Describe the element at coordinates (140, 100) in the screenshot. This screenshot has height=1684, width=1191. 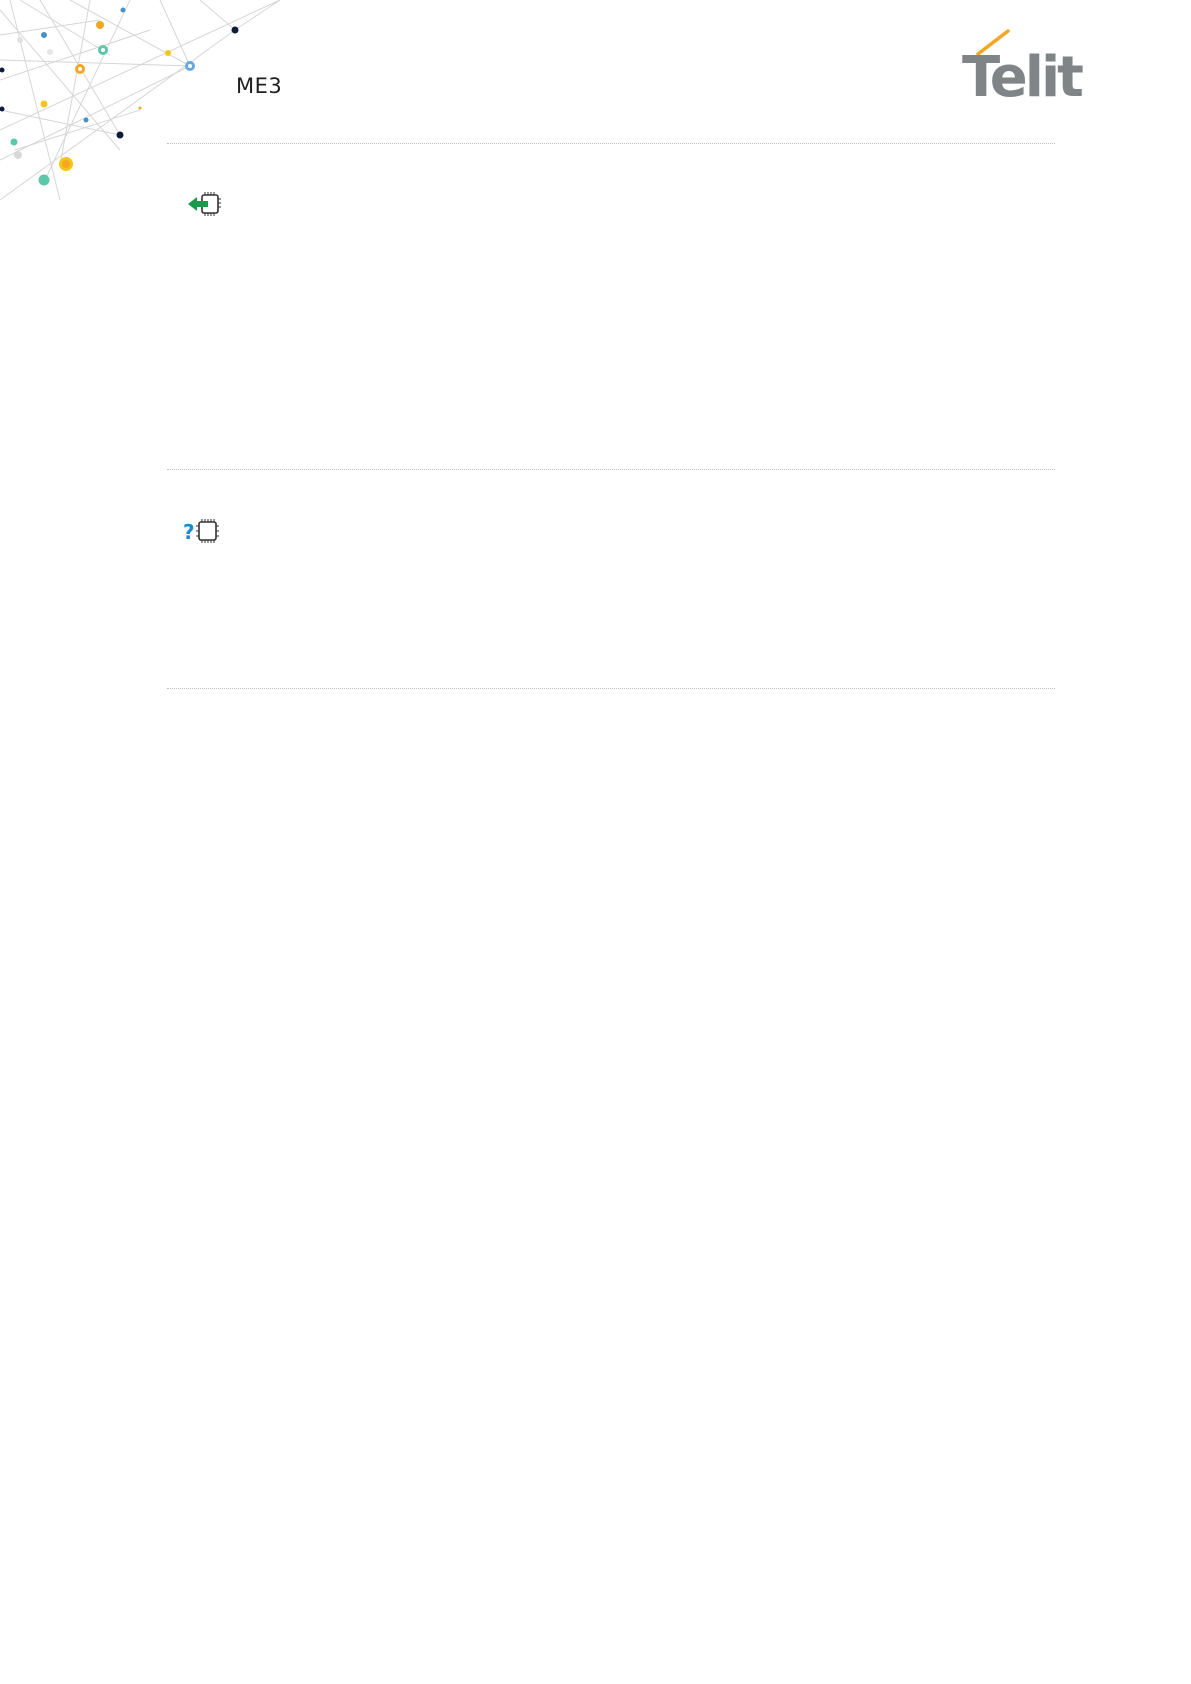
I see `decorative-network-graphic` at that location.